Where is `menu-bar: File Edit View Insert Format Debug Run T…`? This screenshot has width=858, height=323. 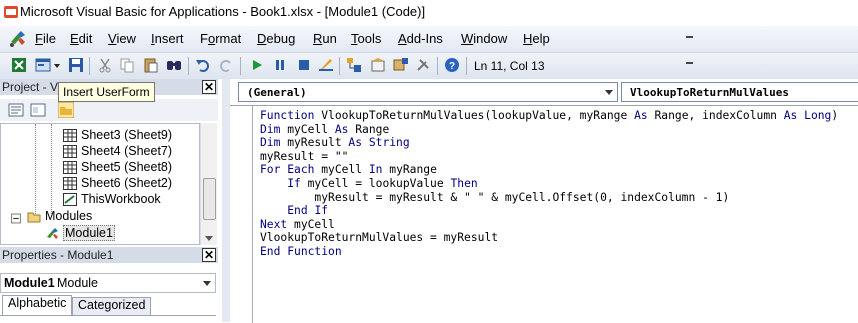 menu-bar: File Edit View Insert Format Debug Run T… is located at coordinates (429, 39).